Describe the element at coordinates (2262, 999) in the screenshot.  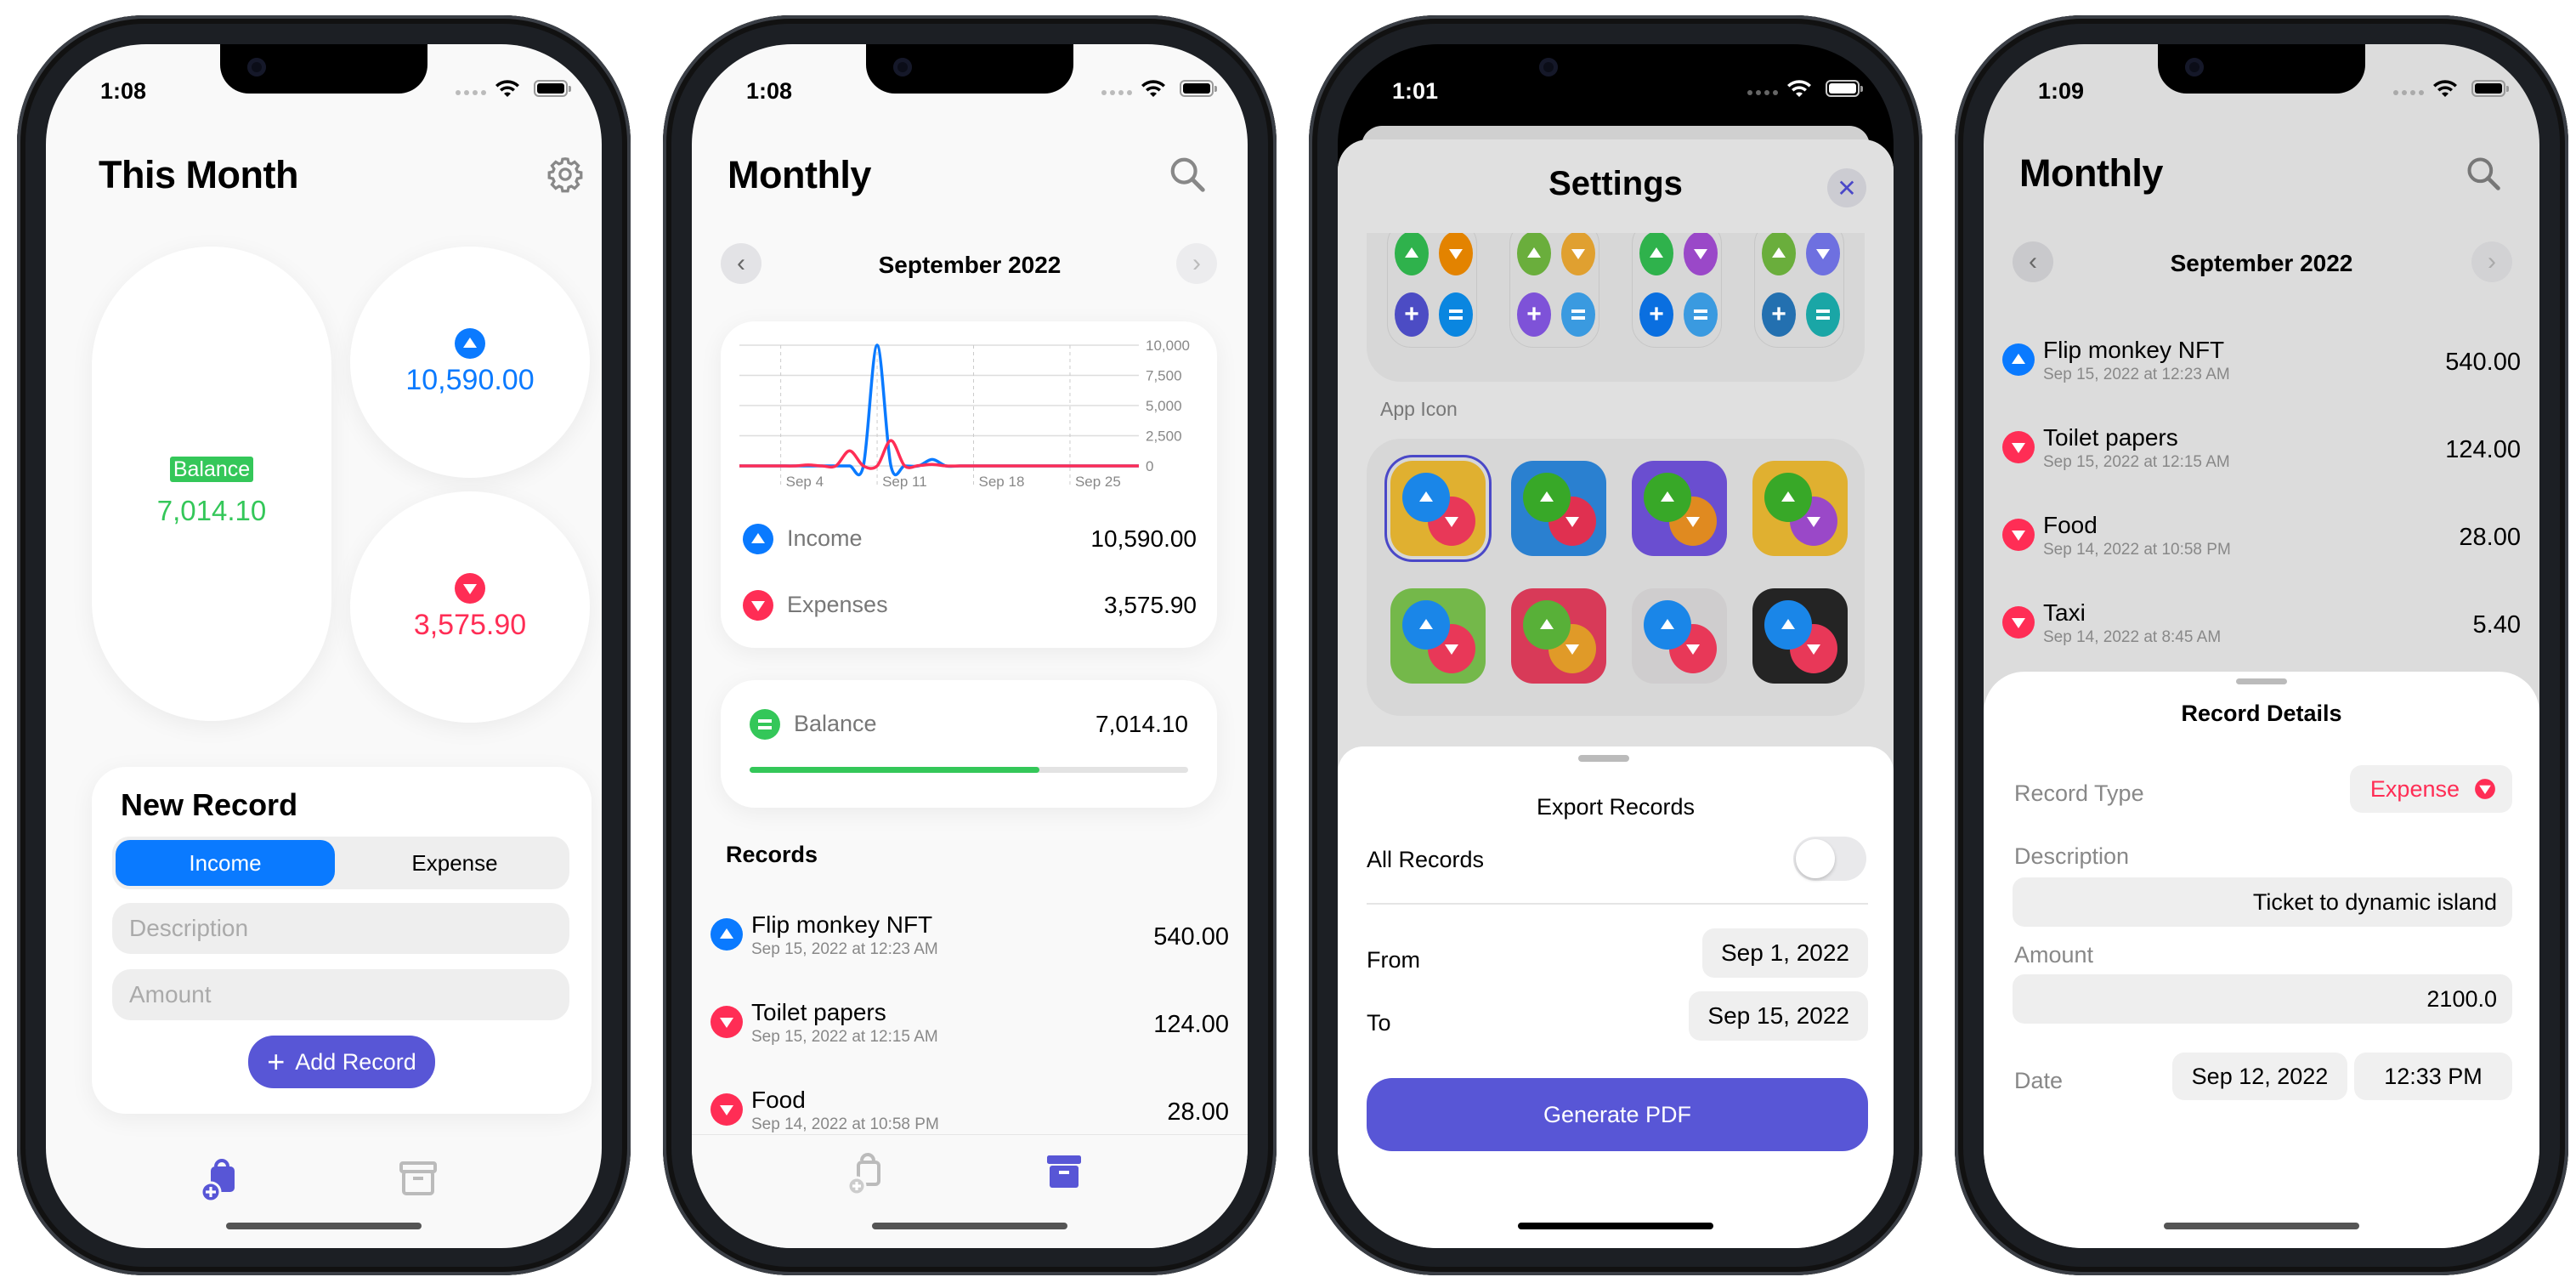
I see `amount-input: 2100.0` at that location.